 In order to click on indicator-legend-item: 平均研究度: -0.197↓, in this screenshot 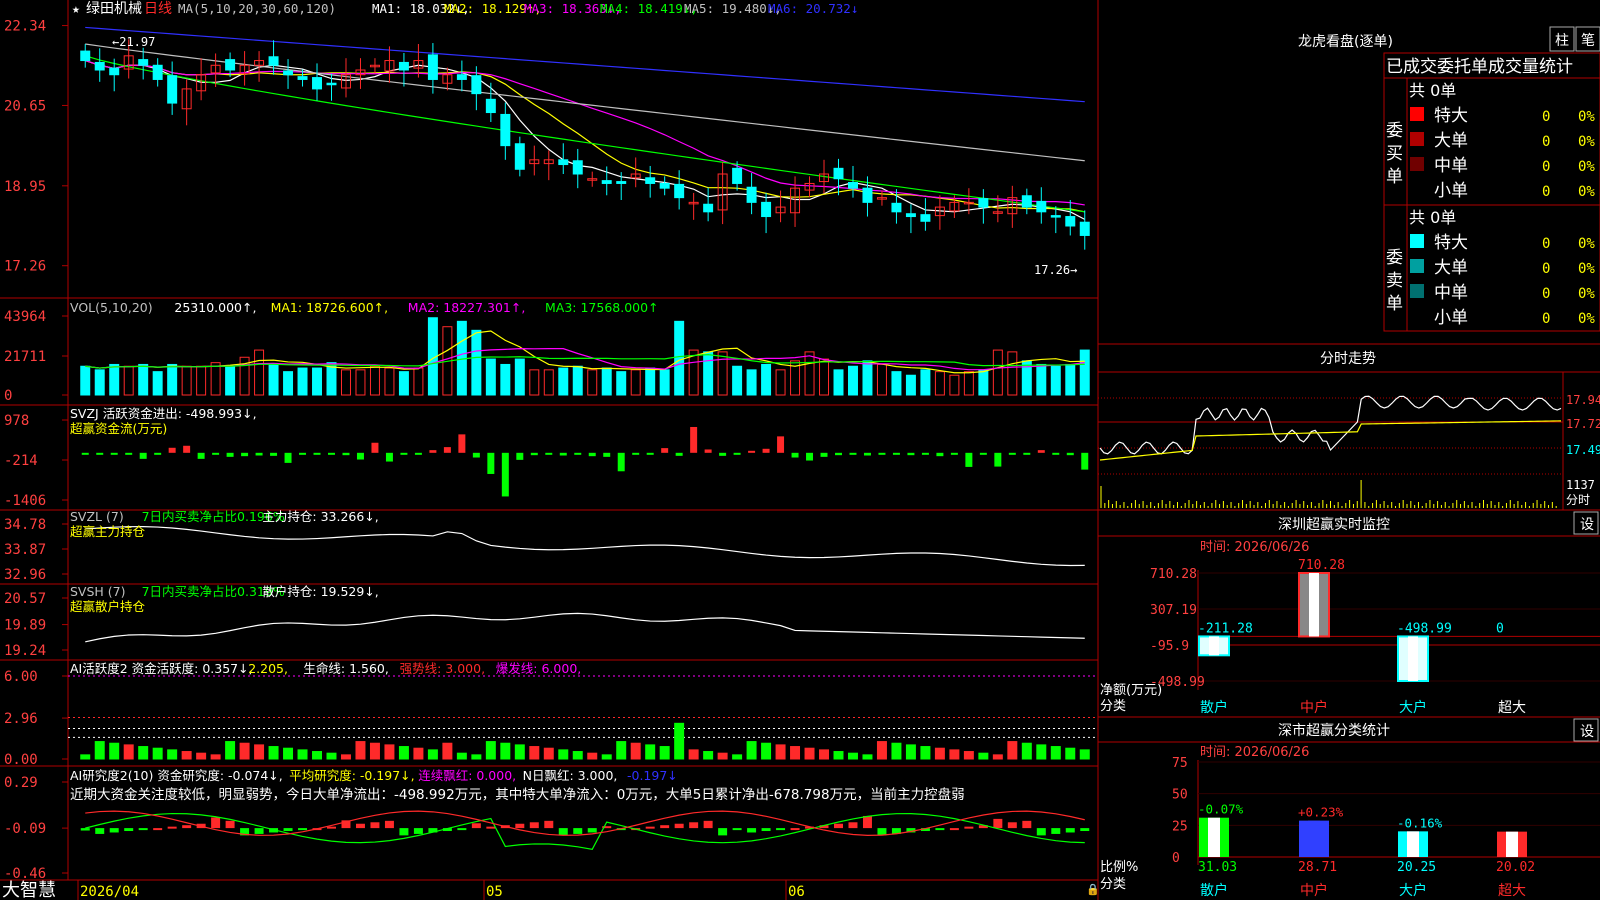, I will do `click(351, 775)`.